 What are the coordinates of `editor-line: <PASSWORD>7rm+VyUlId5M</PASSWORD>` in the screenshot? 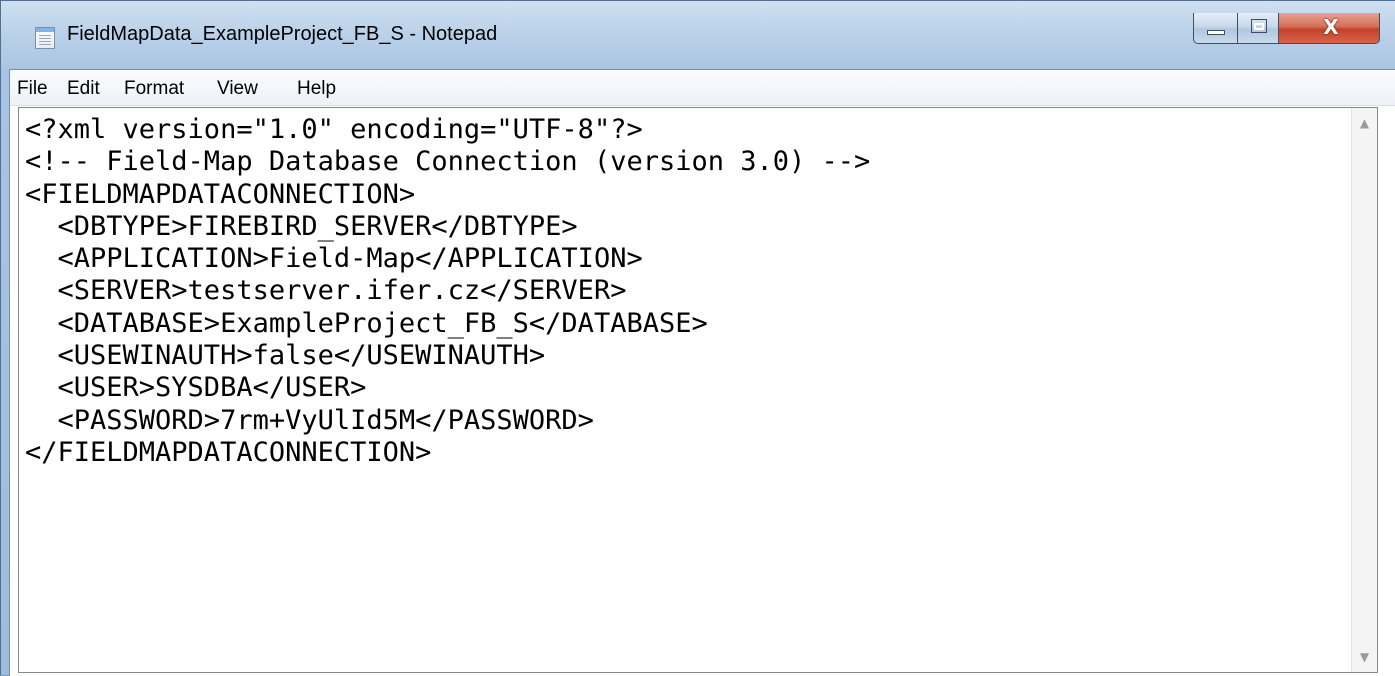 It's located at (309, 420).